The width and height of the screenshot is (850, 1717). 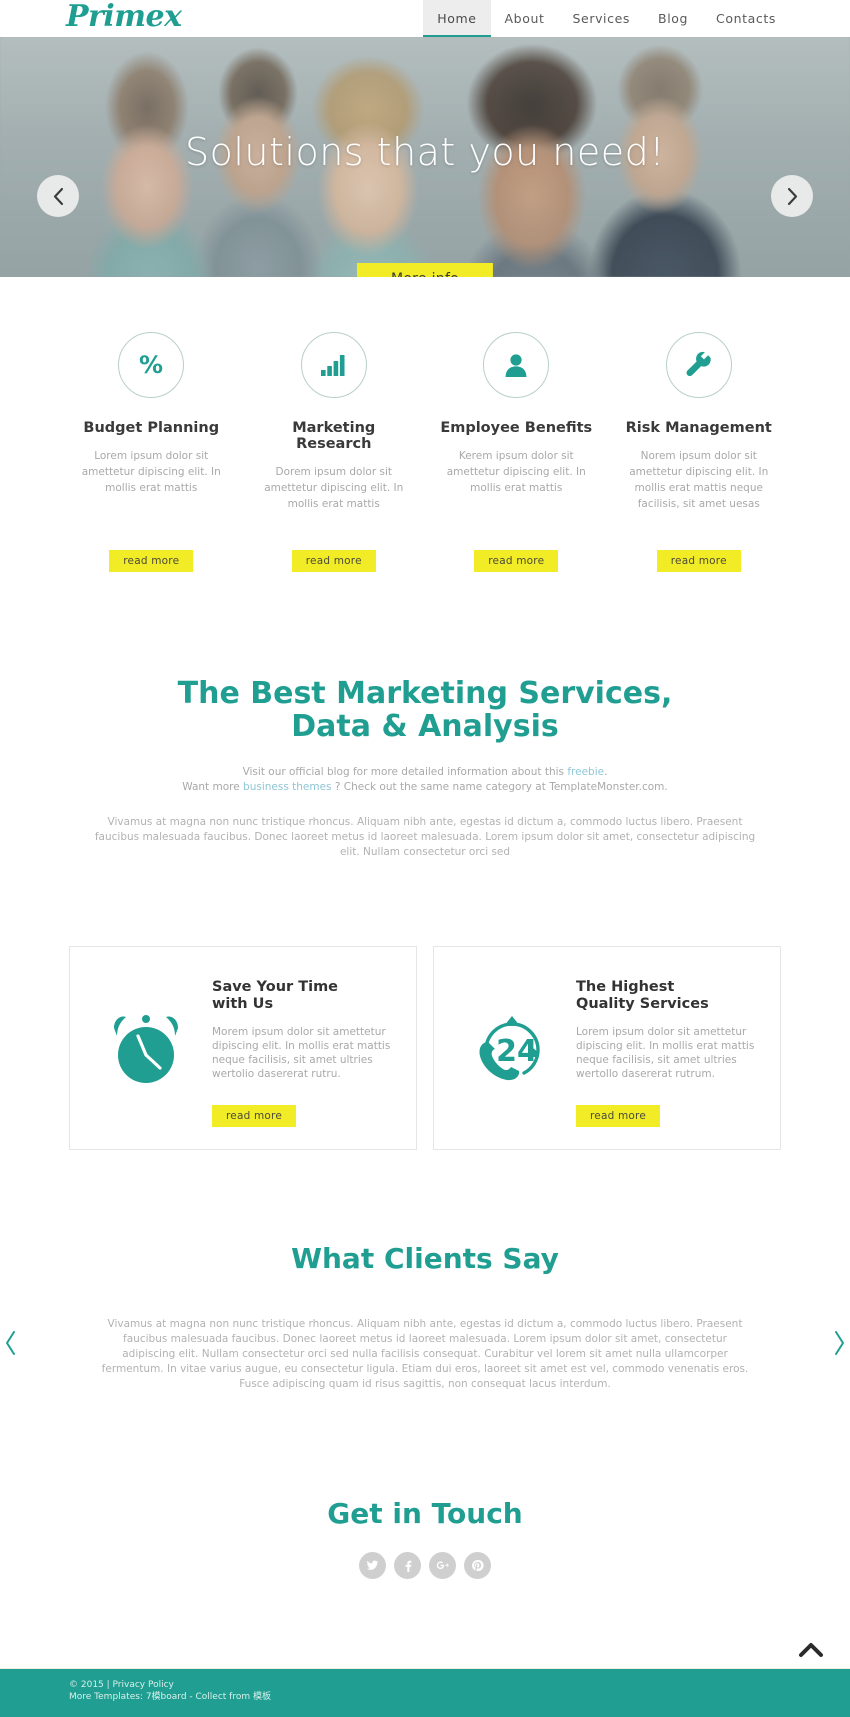 I want to click on footer-copyright: © 2015 | Privacy Policy, so click(x=459, y=1685).